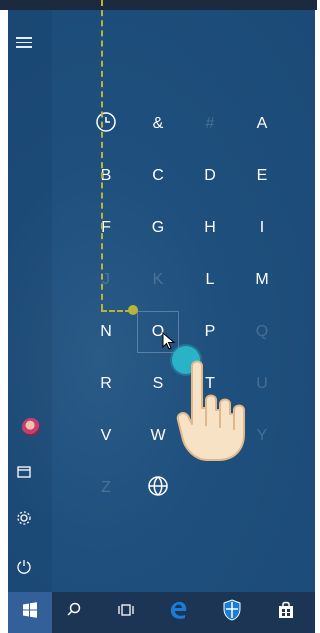 This screenshot has height=633, width=320. Describe the element at coordinates (210, 176) in the screenshot. I see `letter-cell: D` at that location.